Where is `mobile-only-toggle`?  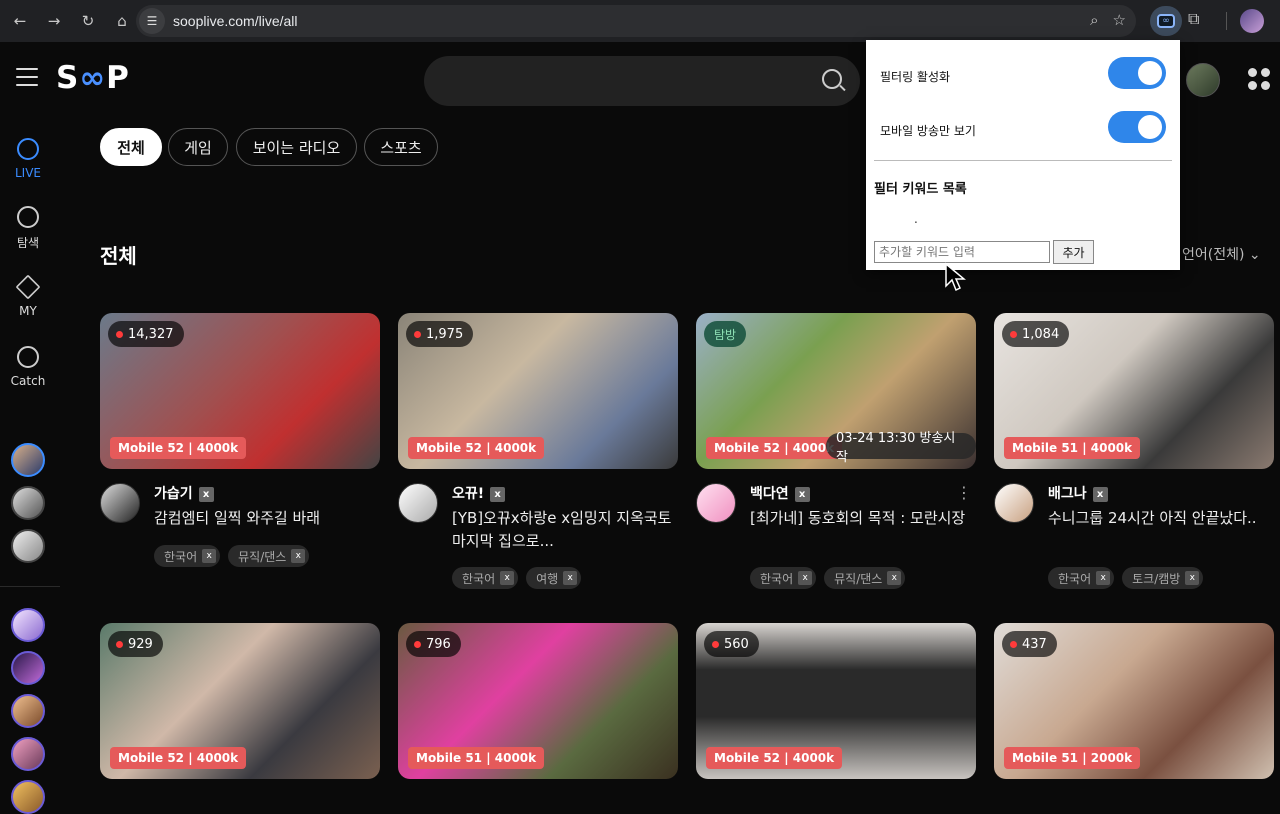
mobile-only-toggle is located at coordinates (1137, 127).